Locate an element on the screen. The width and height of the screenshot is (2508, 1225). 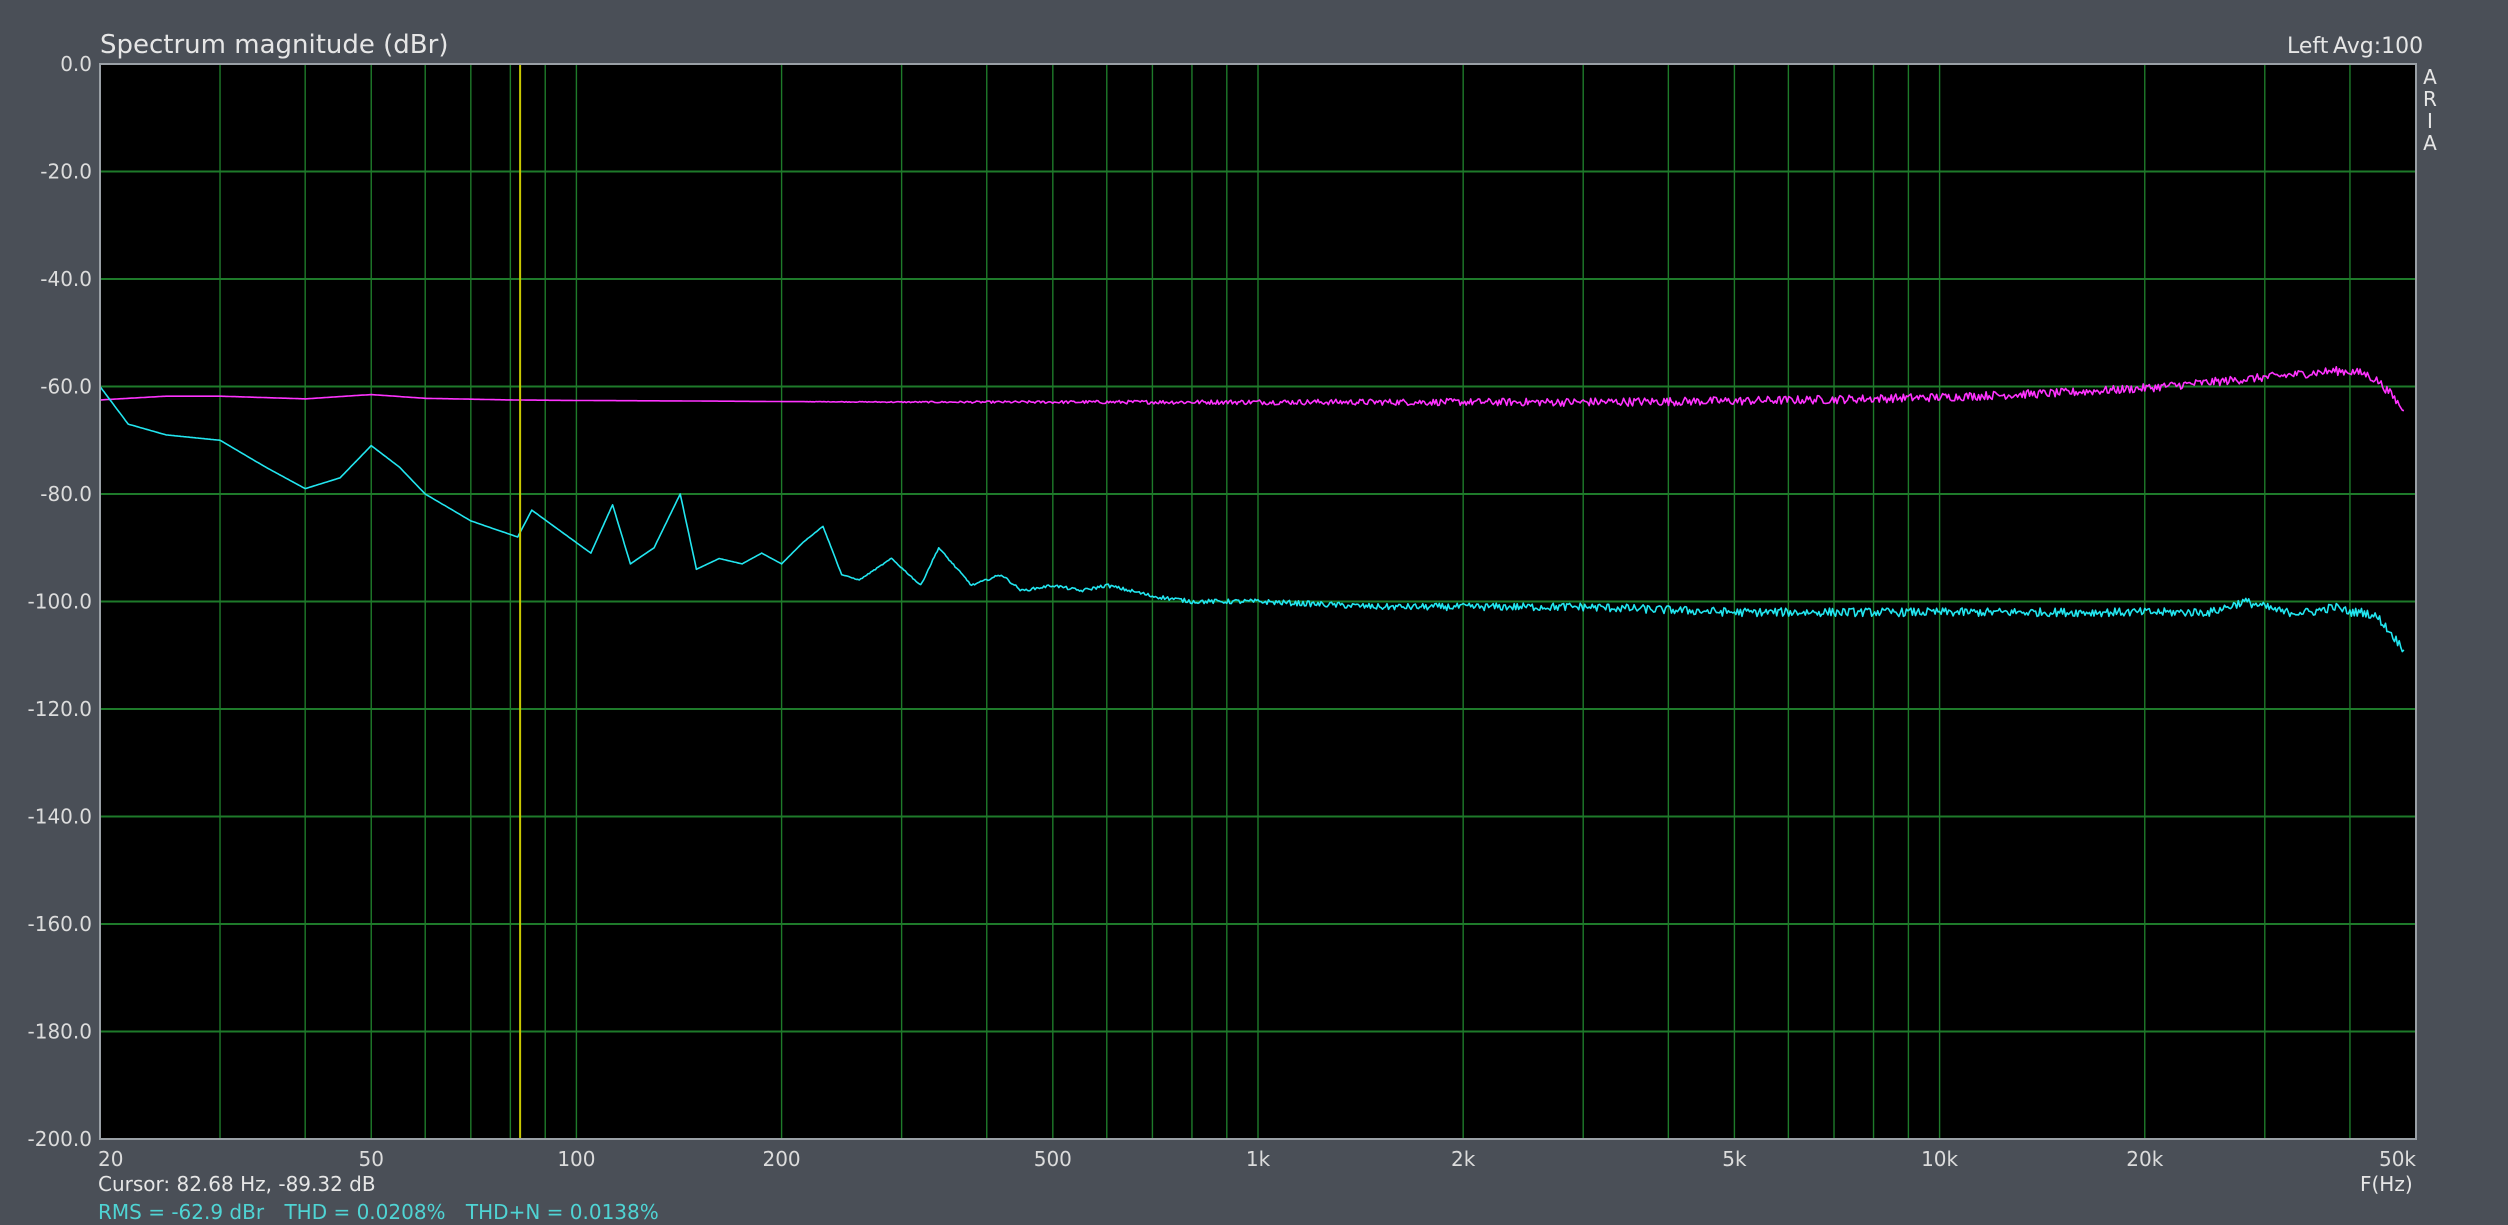
averages-label: Avg:100 is located at coordinates (2378, 46).